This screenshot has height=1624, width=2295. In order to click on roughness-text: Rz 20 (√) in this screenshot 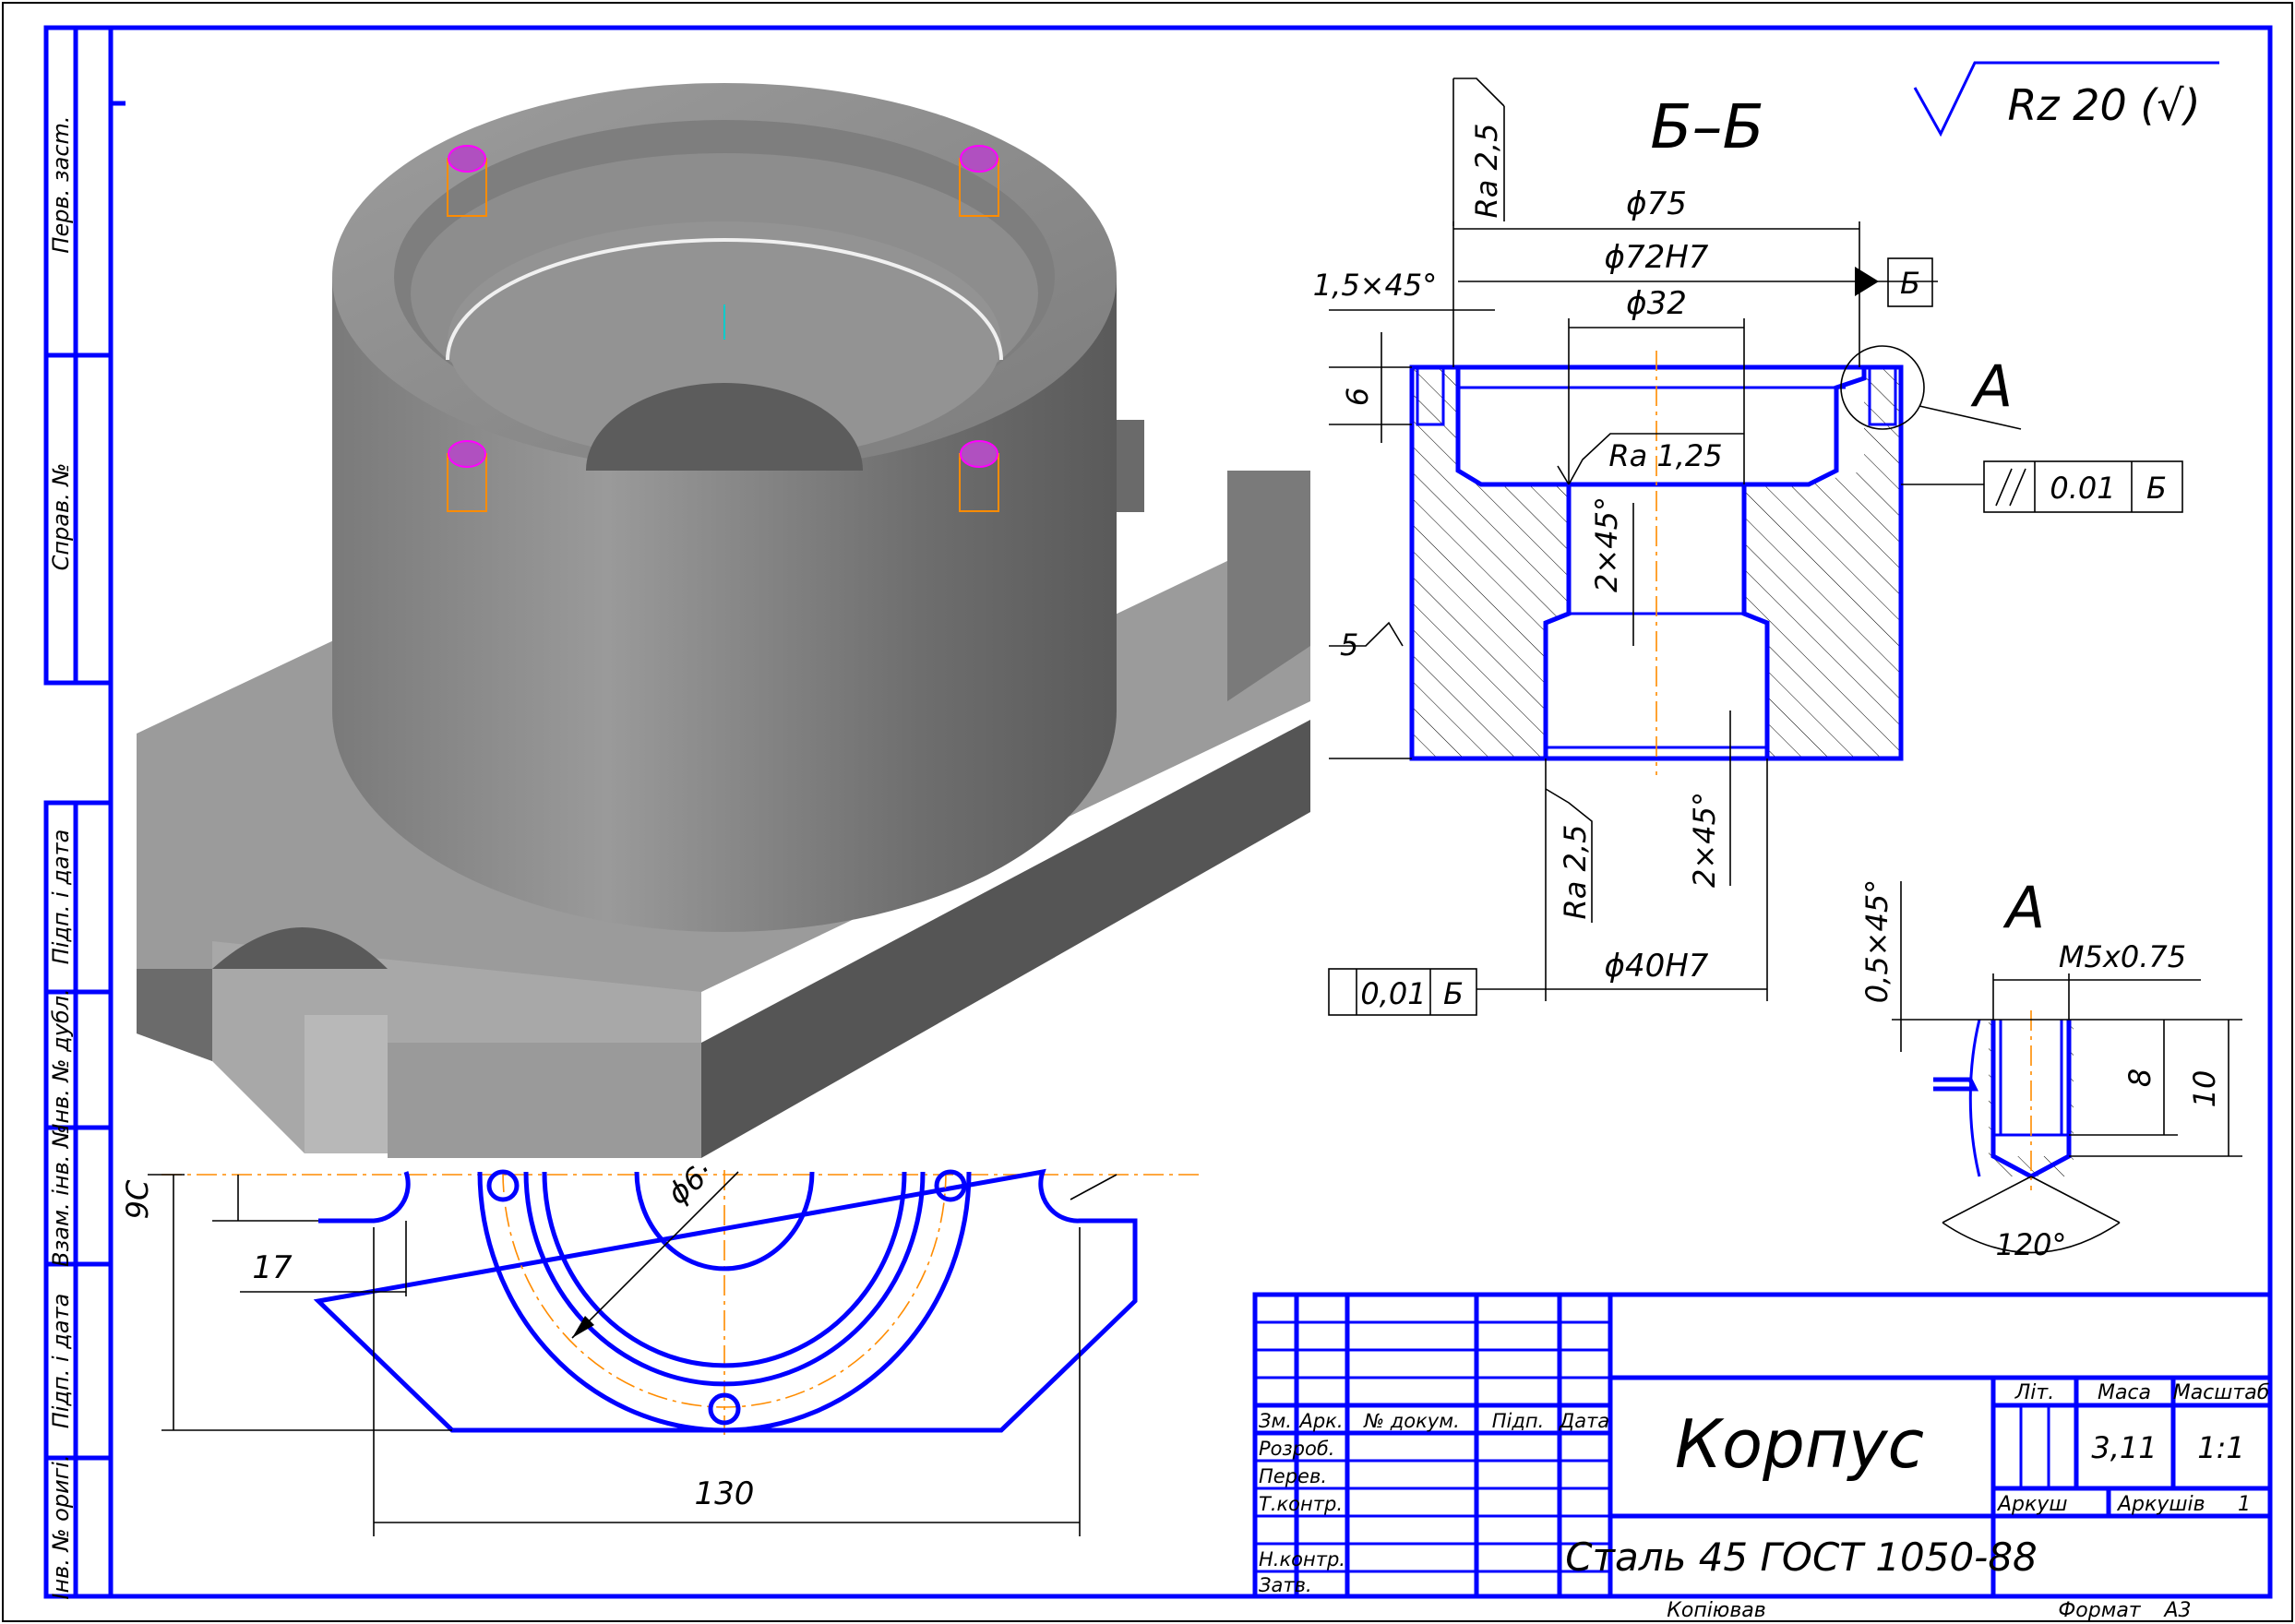, I will do `click(2103, 105)`.